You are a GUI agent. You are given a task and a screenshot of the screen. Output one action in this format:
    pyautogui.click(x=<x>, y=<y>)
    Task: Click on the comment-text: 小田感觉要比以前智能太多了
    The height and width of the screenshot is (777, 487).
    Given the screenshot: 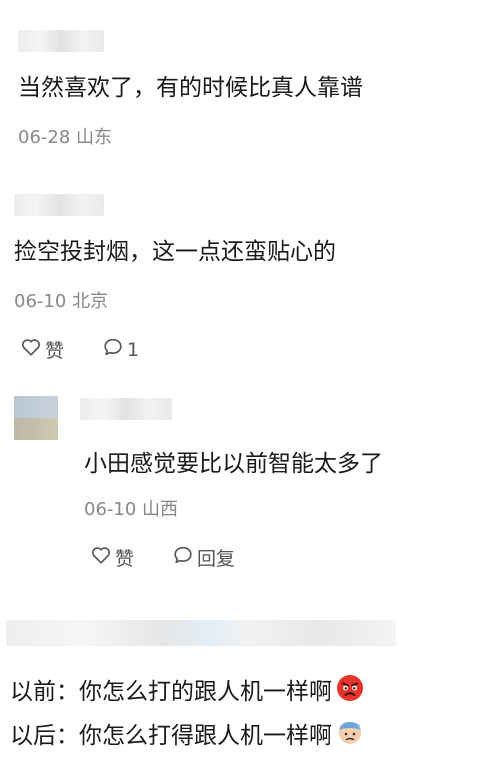 What is the action you would take?
    pyautogui.click(x=233, y=464)
    